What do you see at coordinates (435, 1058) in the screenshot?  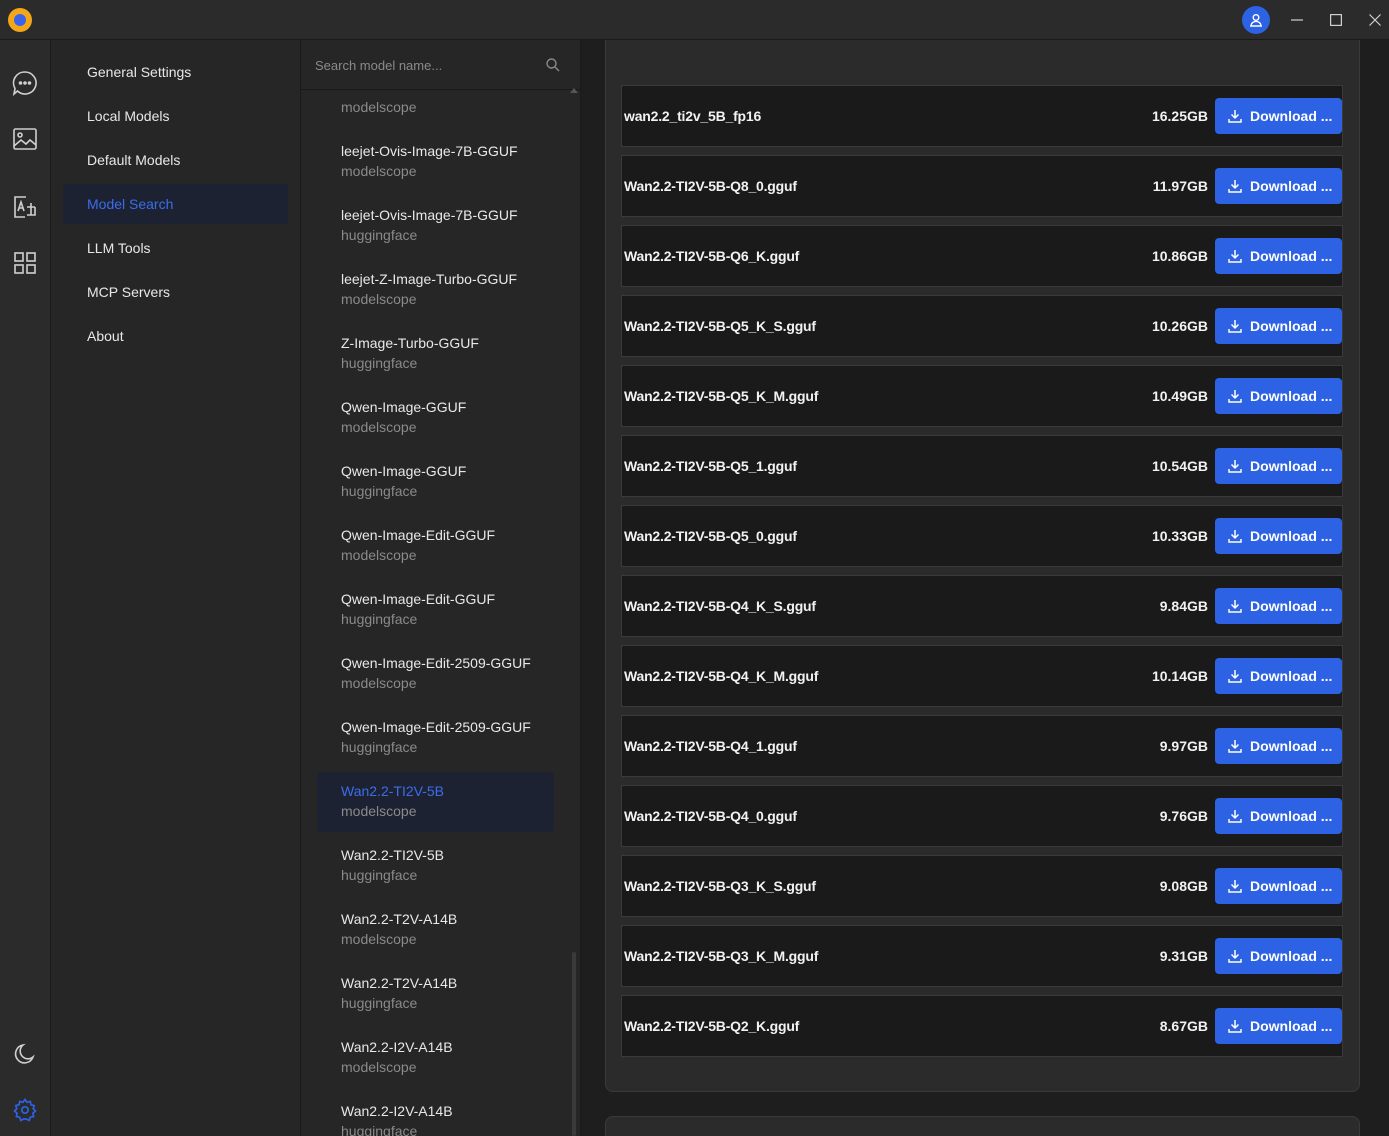 I see `model-list-item: Wan2.2-I2V-A14B modelscope` at bounding box center [435, 1058].